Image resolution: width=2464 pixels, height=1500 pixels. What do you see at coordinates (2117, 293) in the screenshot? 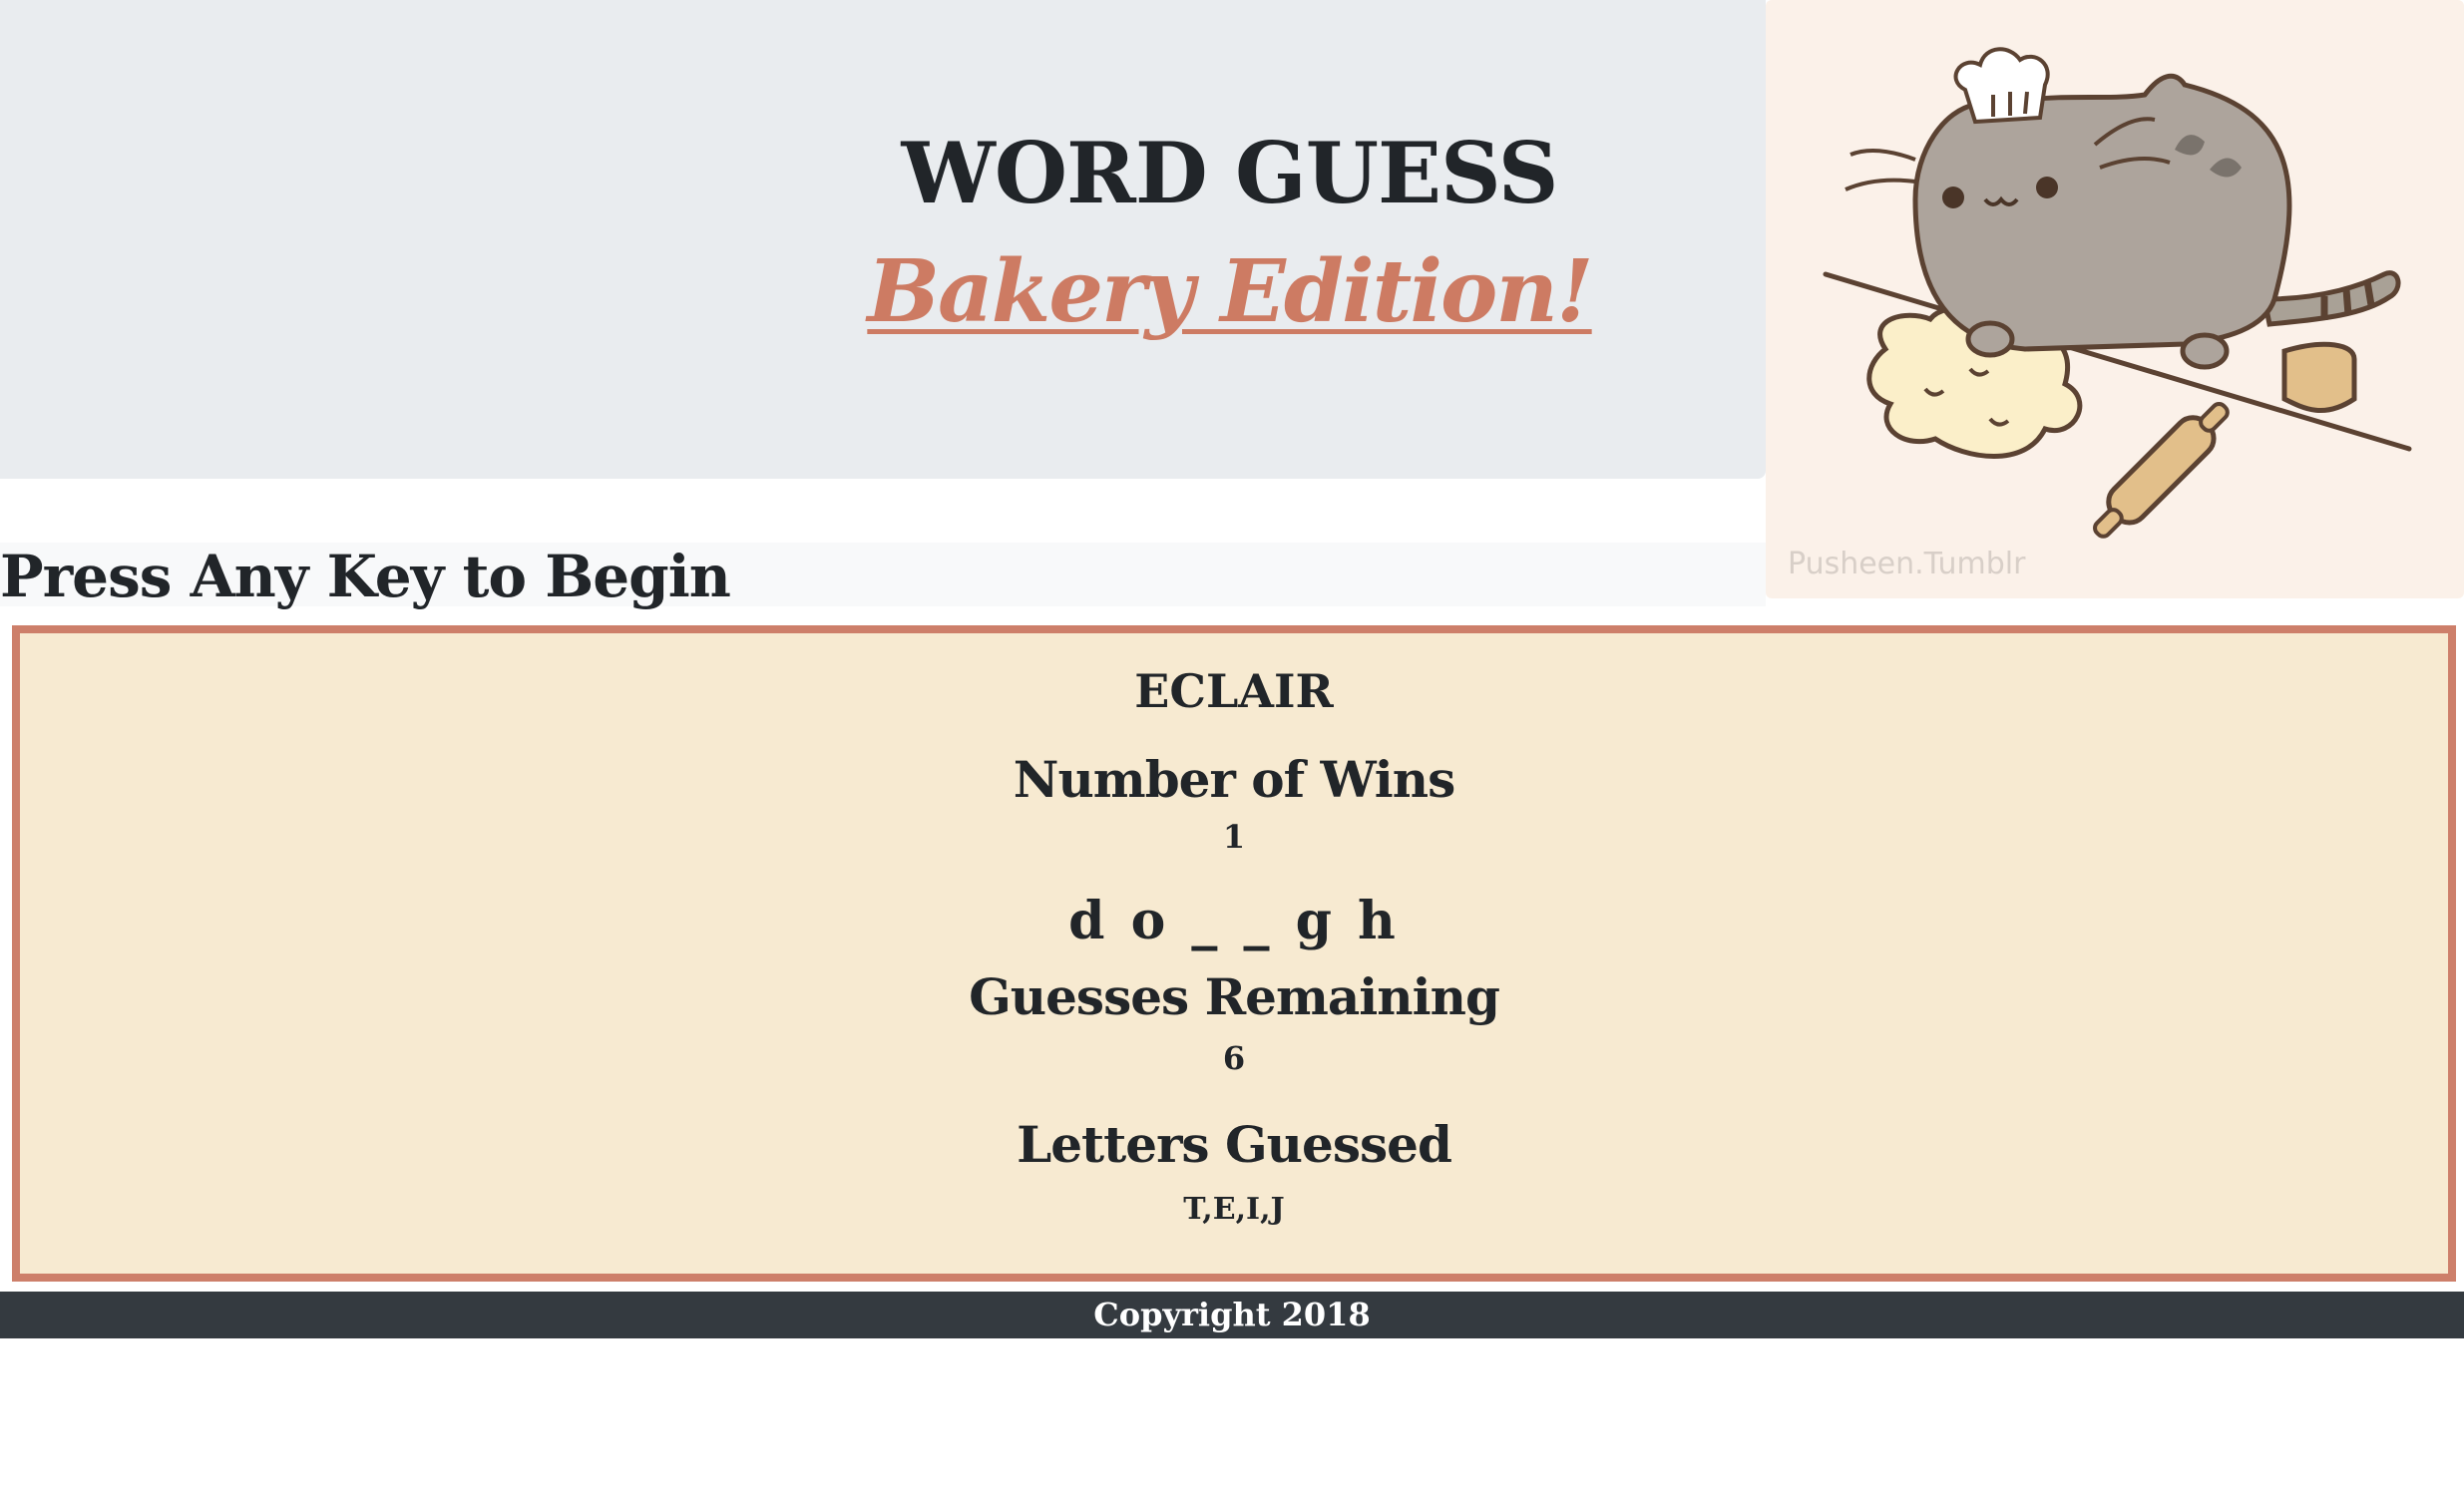
I see `pusheen-illustration` at bounding box center [2117, 293].